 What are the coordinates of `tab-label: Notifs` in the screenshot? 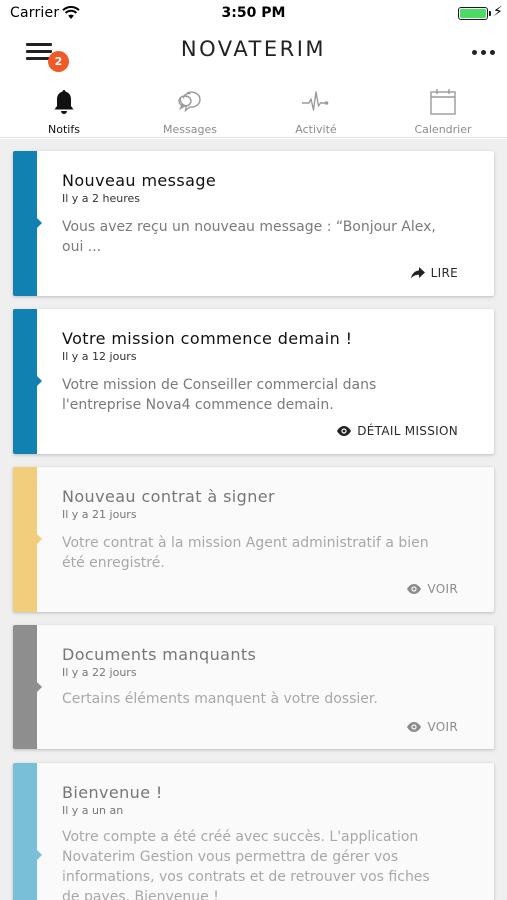 It's located at (64, 129).